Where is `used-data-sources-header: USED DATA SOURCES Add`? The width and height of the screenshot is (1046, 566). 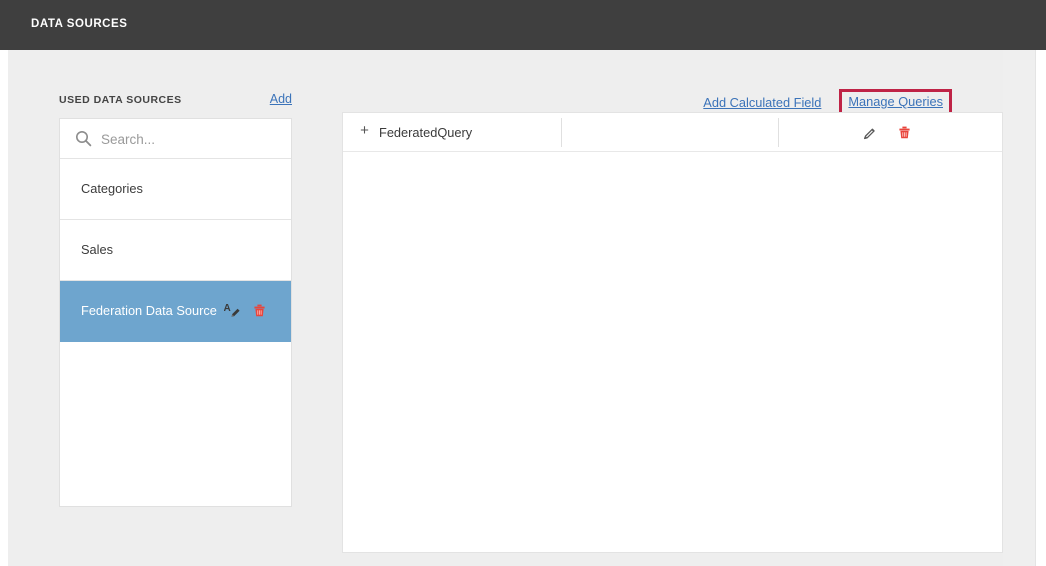 used-data-sources-header: USED DATA SOURCES Add is located at coordinates (175, 102).